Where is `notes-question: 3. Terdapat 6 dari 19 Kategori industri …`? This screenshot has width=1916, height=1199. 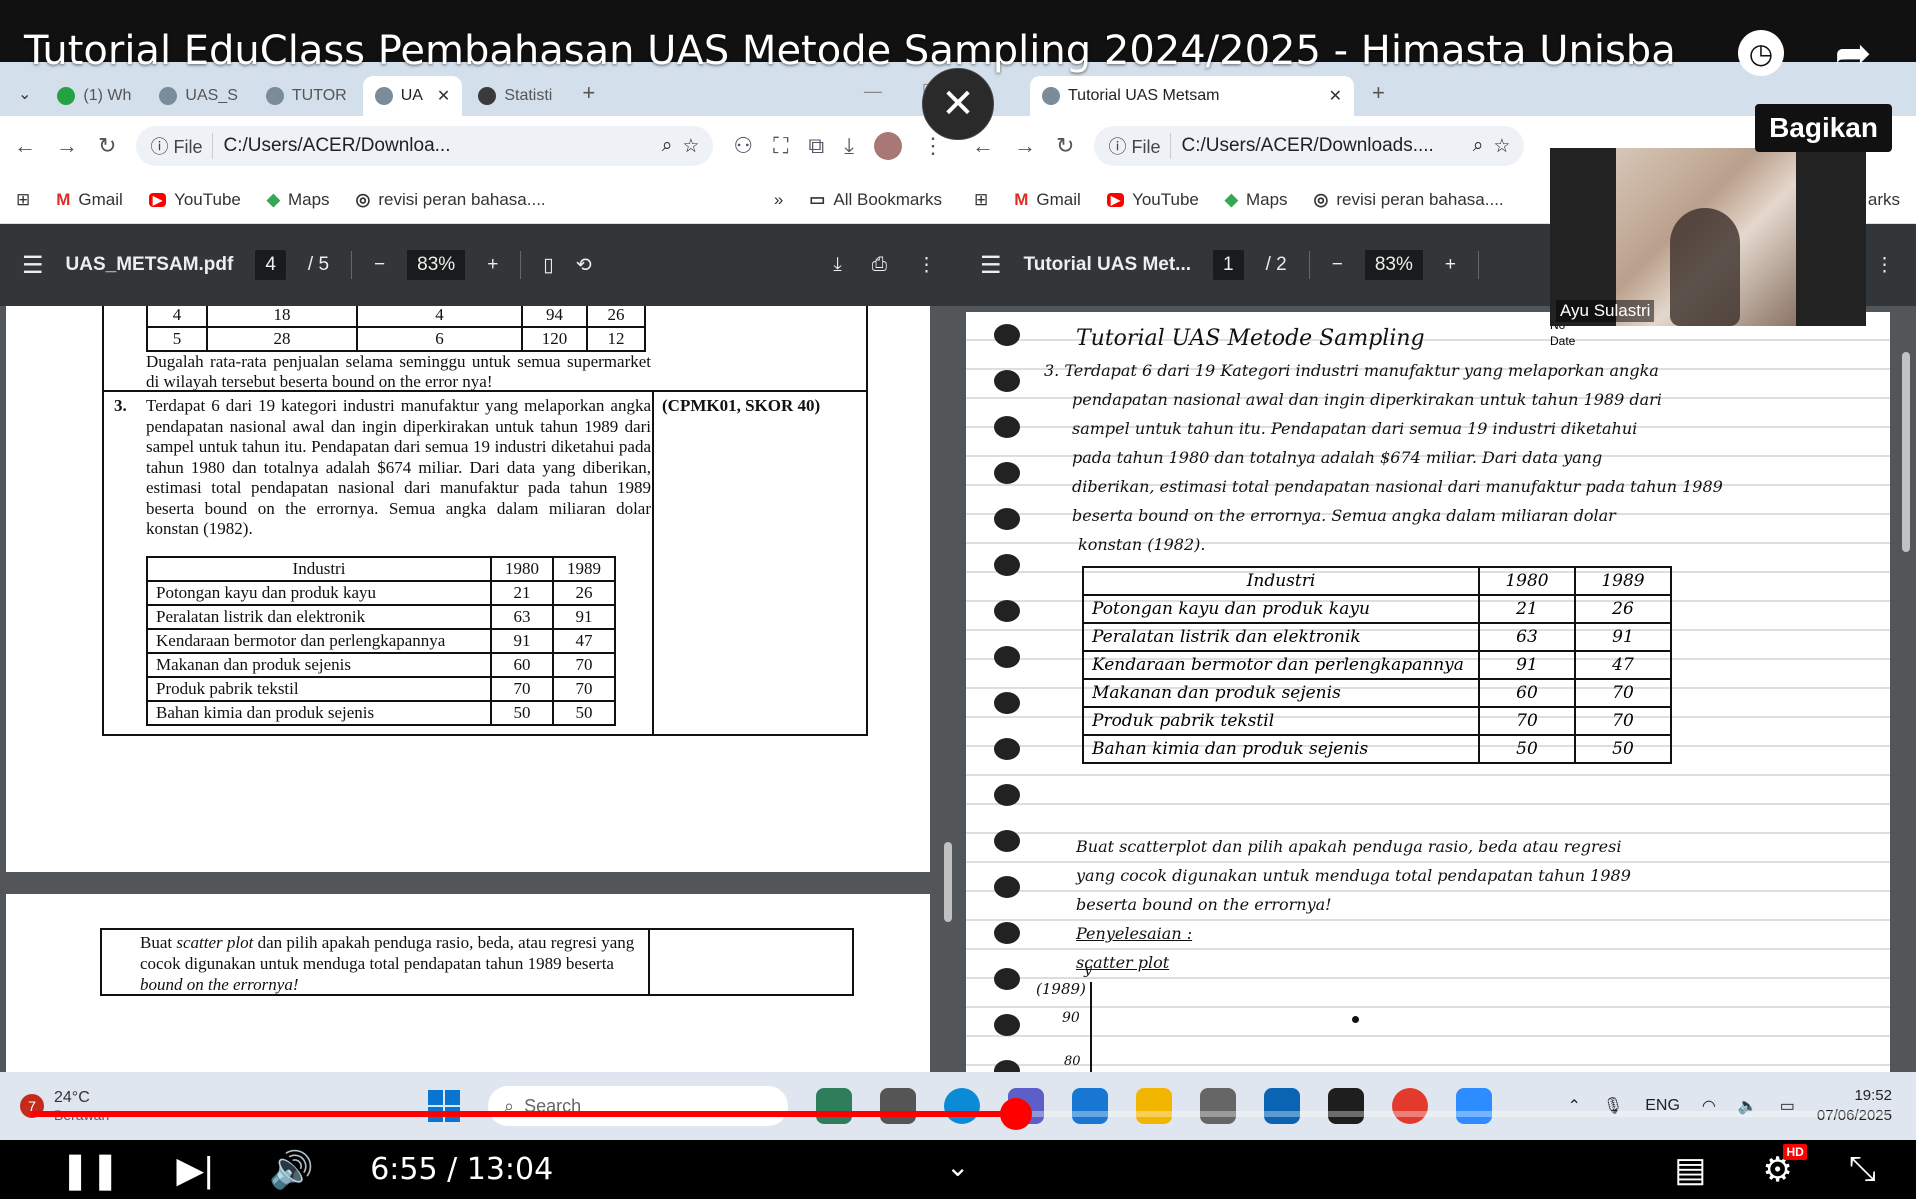
notes-question: 3. Terdapat 6 dari 19 Kategori industri … is located at coordinates (1454, 457).